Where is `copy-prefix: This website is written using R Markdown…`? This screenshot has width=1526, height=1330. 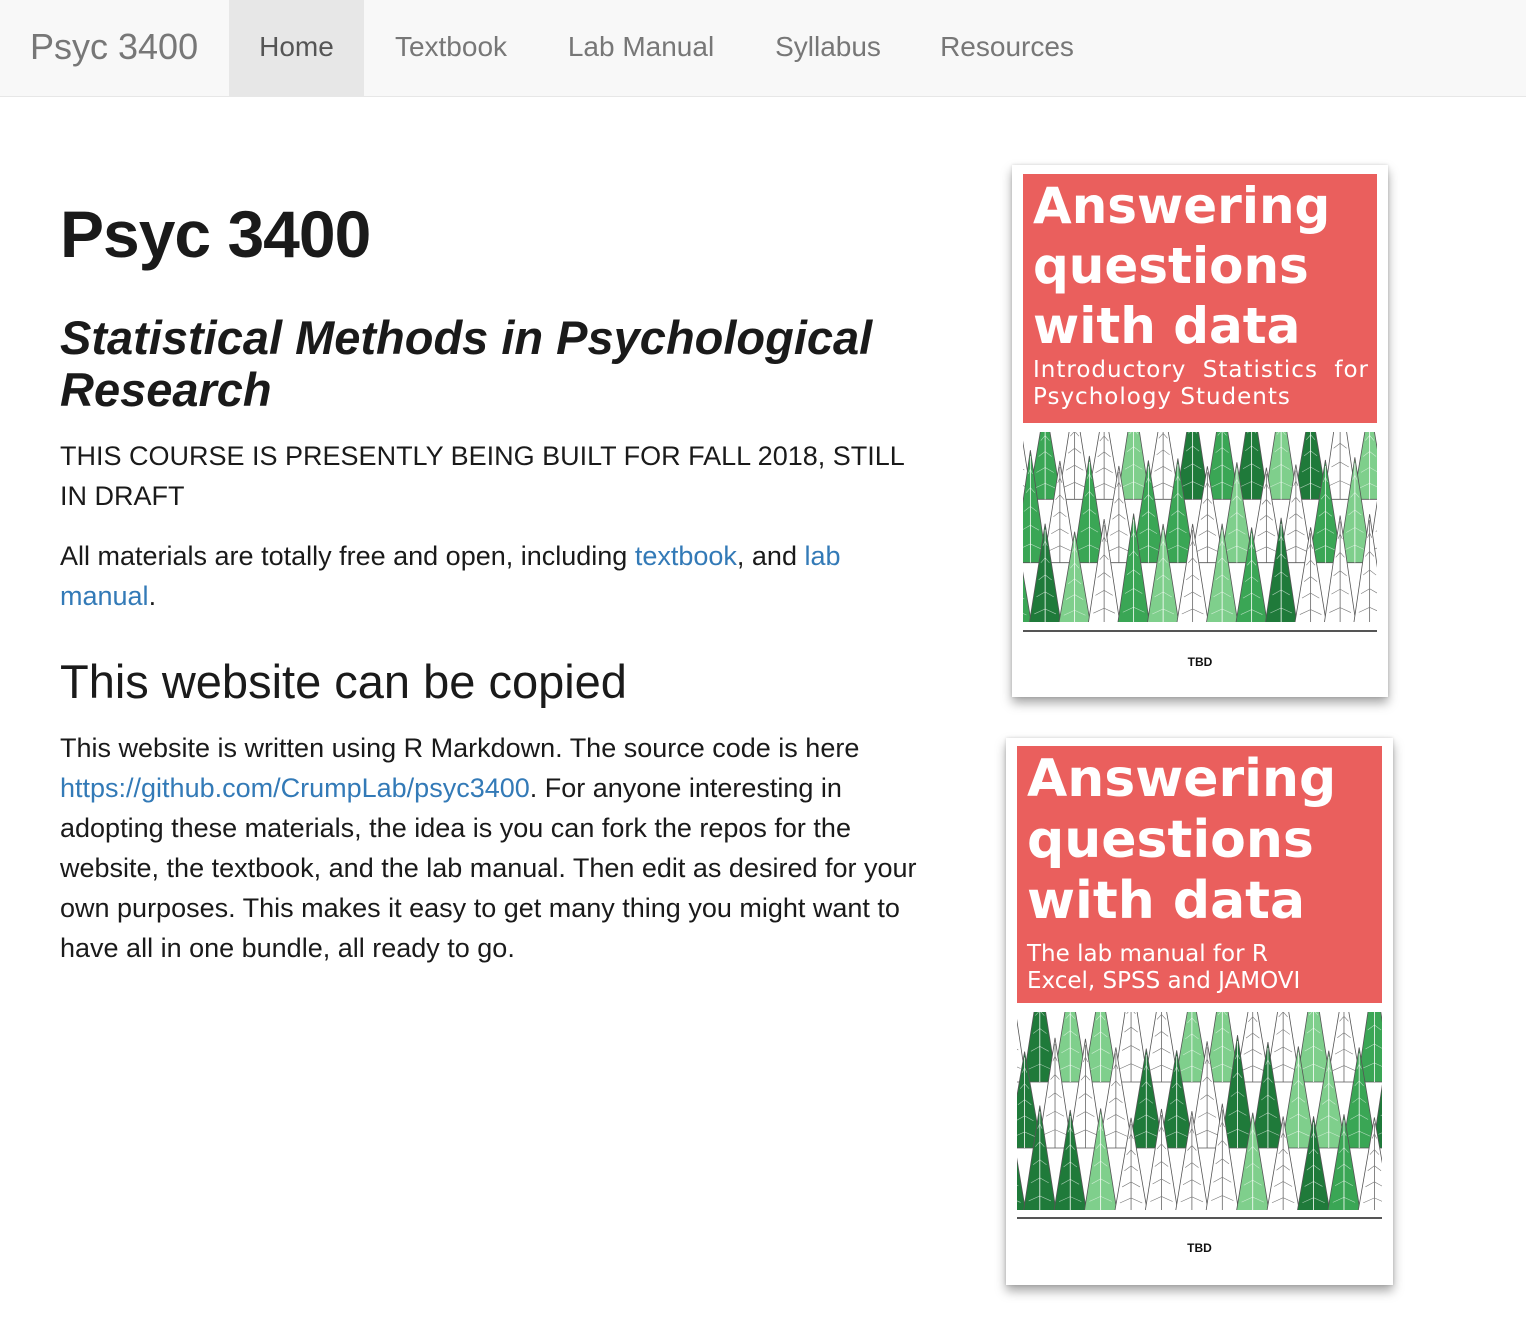
copy-prefix: This website is written using R Markdown… is located at coordinates (460, 748).